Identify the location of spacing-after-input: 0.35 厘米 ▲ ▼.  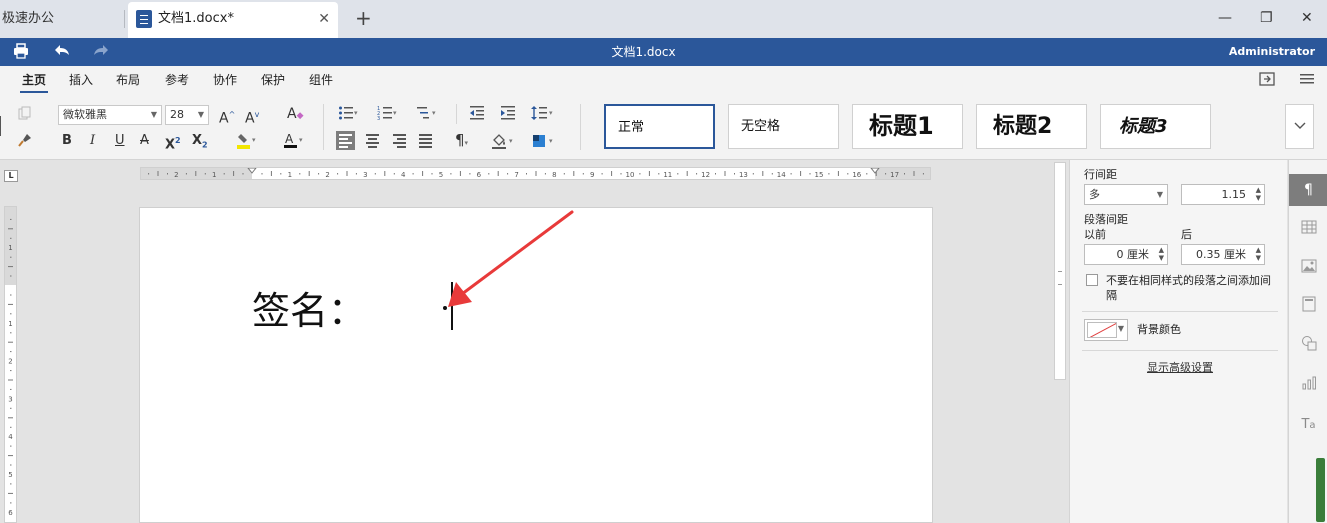
(1223, 254).